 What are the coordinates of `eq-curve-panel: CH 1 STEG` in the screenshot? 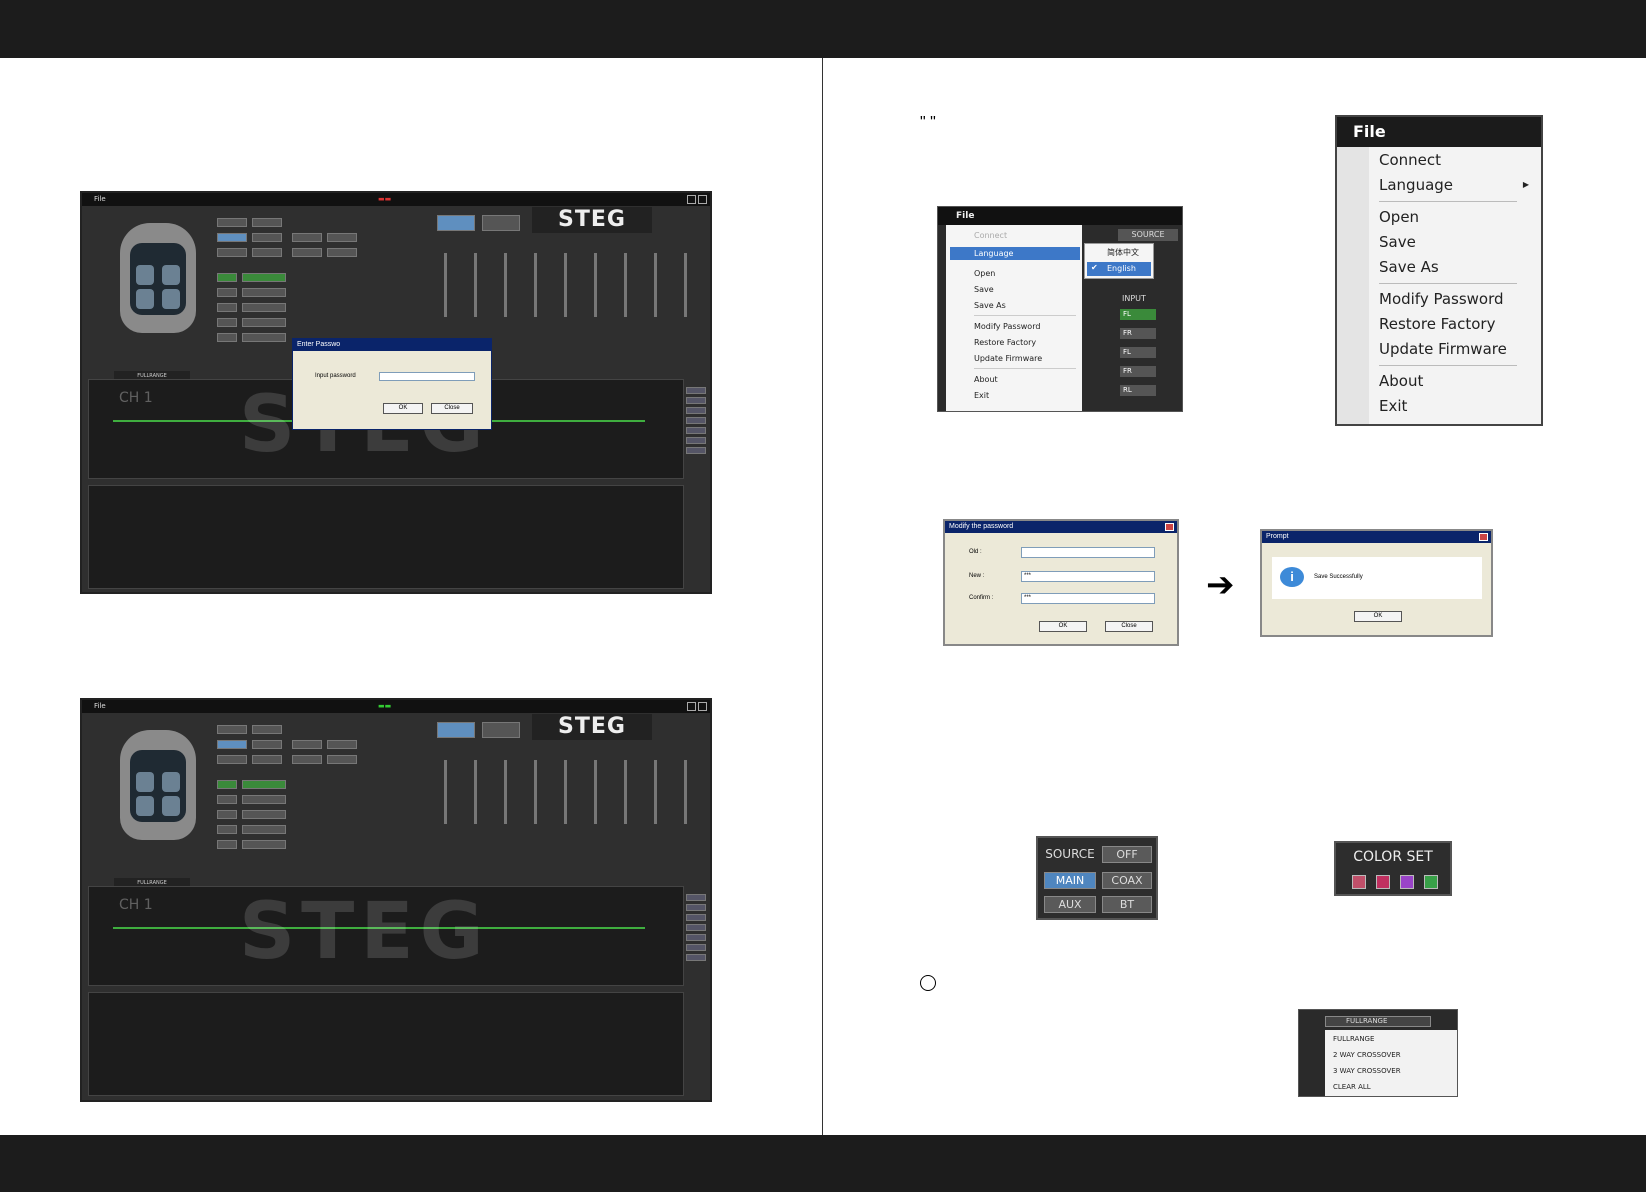 It's located at (386, 936).